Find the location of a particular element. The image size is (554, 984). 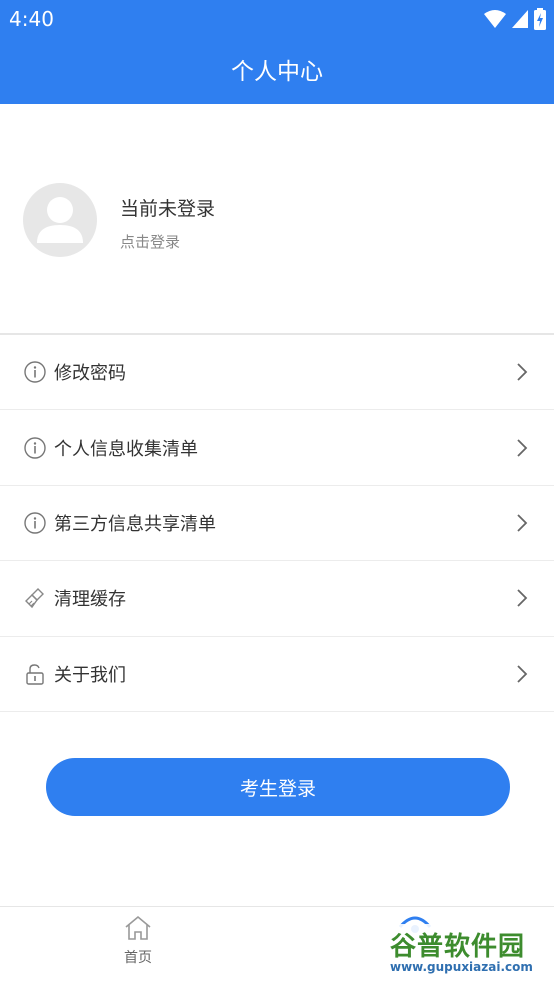

menu-item-label: 修改密码 is located at coordinates (90, 374).